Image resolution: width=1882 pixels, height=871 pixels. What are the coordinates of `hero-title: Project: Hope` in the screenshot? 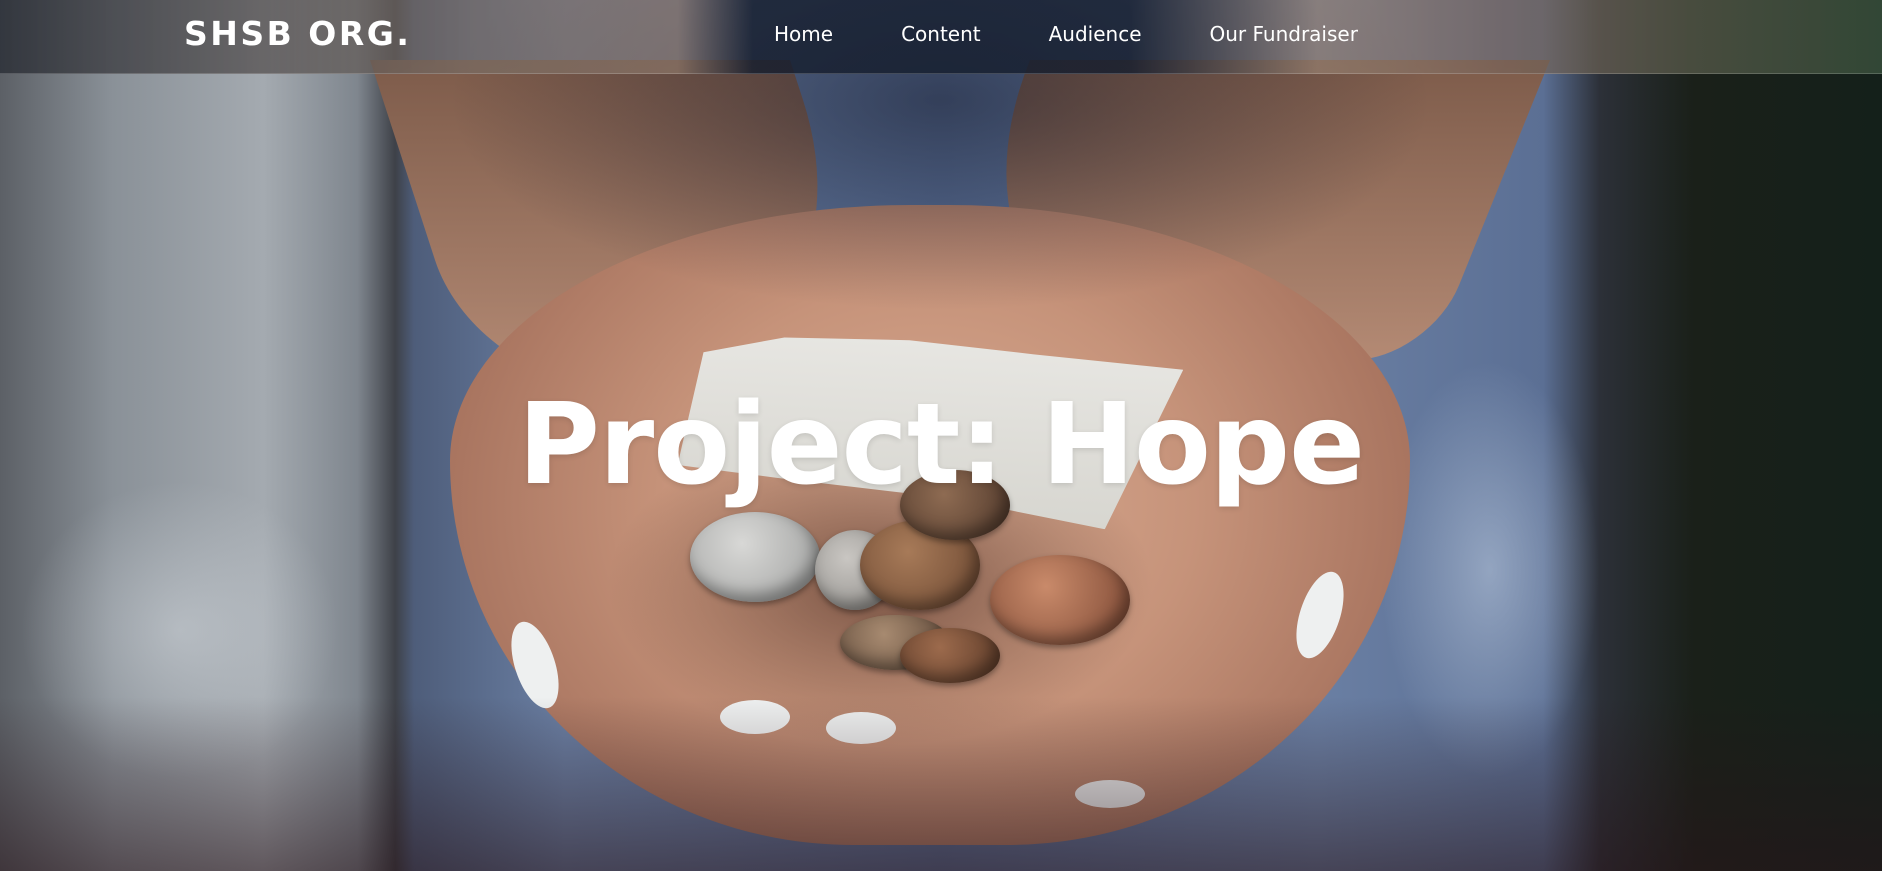 It's located at (941, 445).